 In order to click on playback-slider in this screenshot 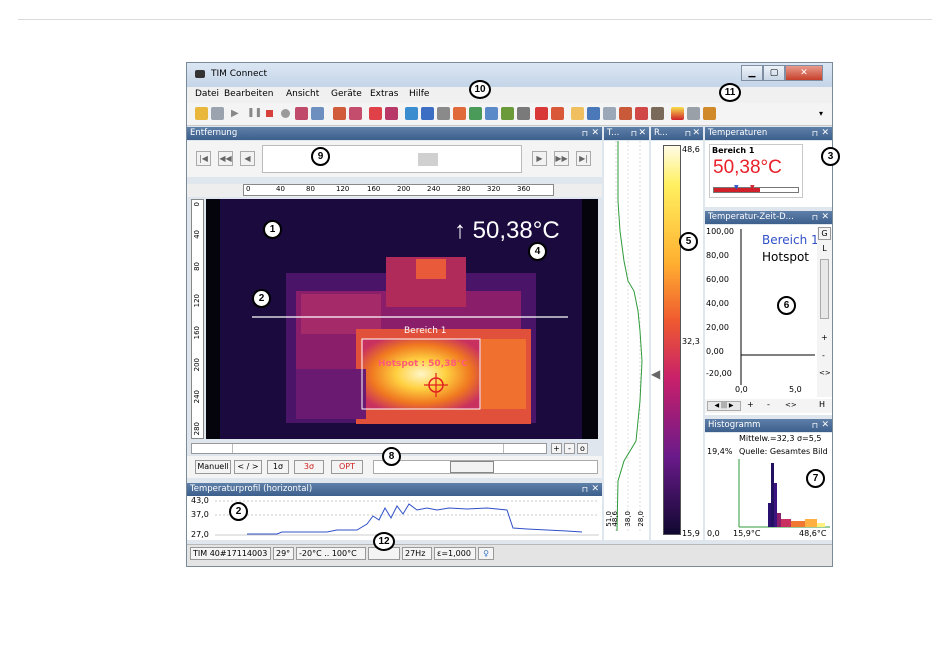, I will do `click(392, 159)`.